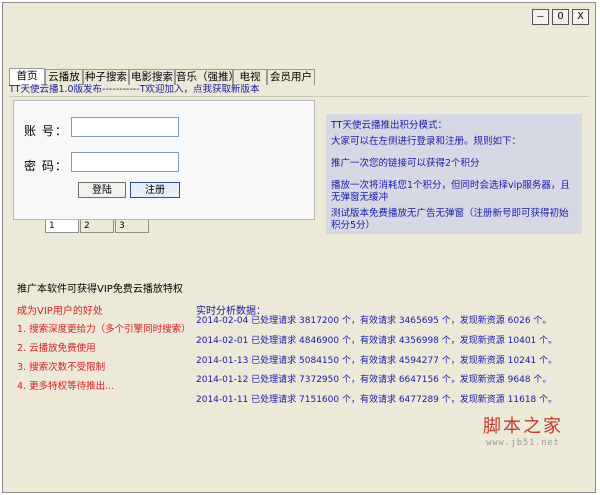  What do you see at coordinates (100, 289) in the screenshot?
I see `promo-text: 推广本软件可获得VIP免费云播放特权` at bounding box center [100, 289].